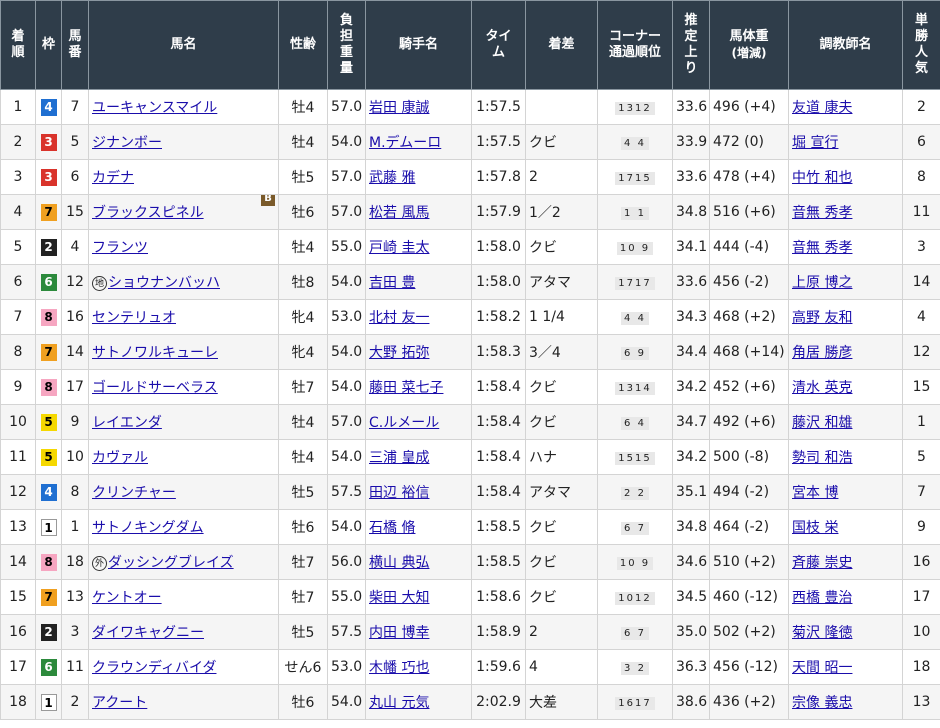 This screenshot has height=728, width=940. Describe the element at coordinates (18, 422) in the screenshot. I see `rank-cell: 10` at that location.